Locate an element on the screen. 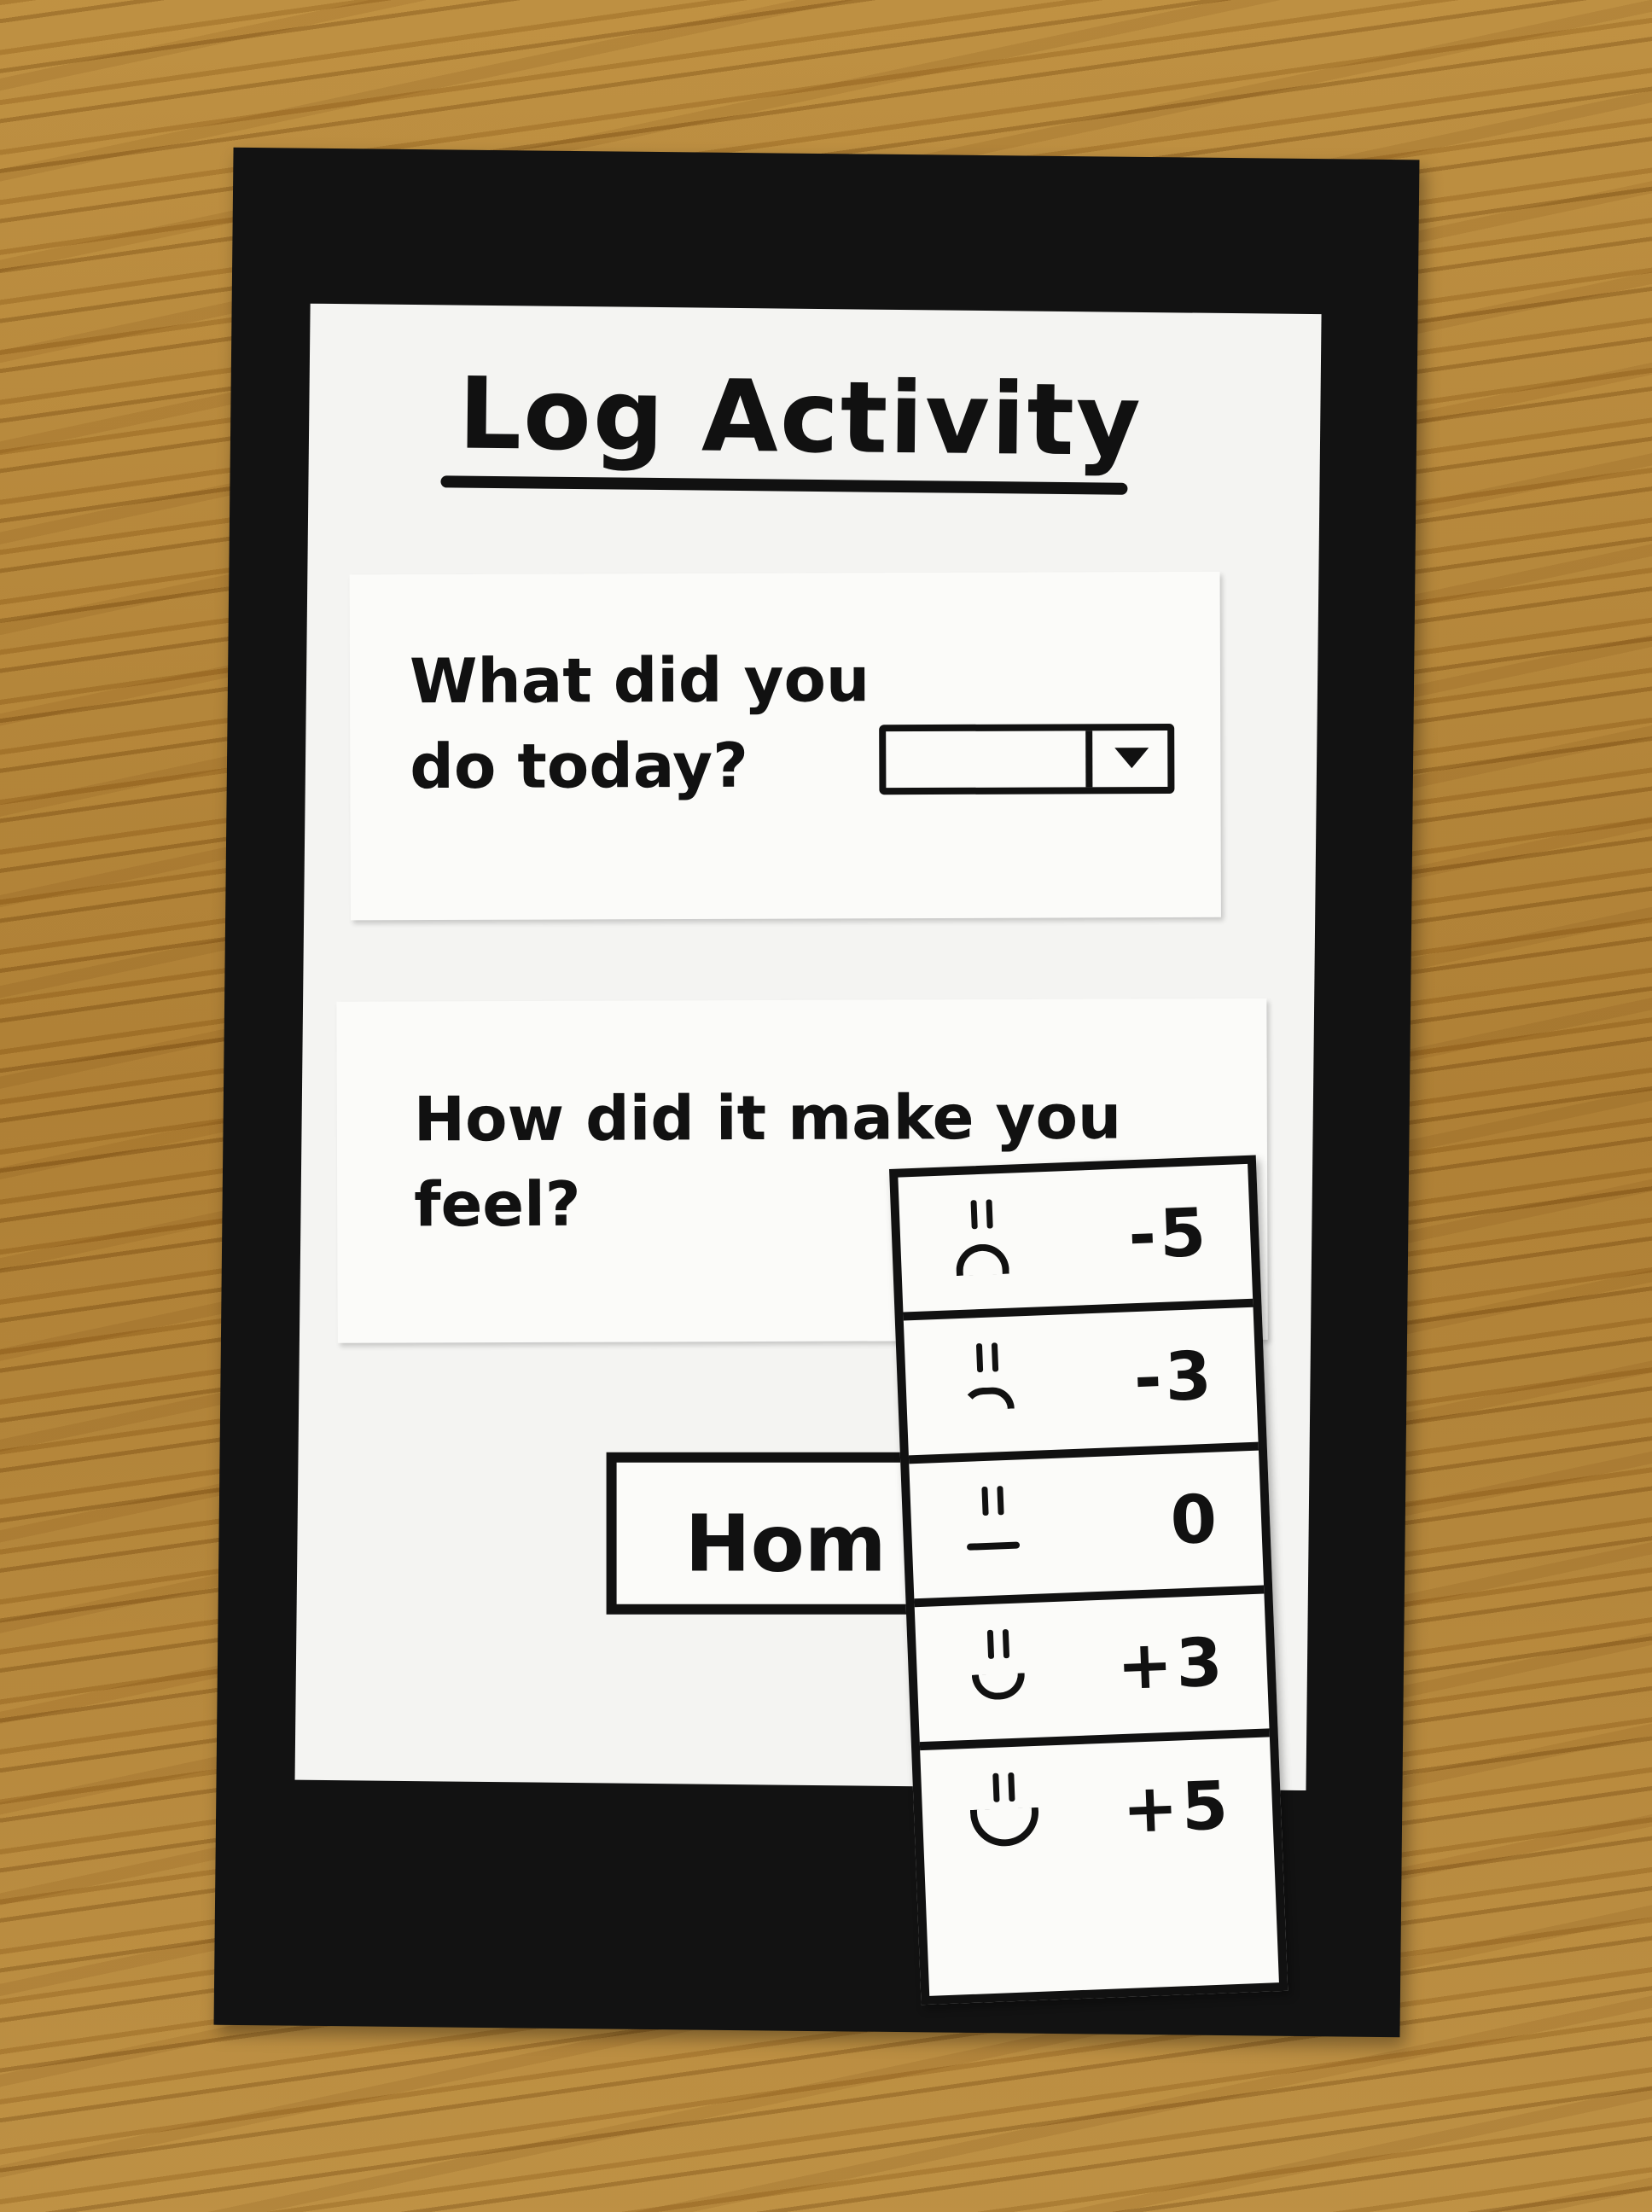 The image size is (1652, 2212). happy-face-icon is located at coordinates (999, 1671).